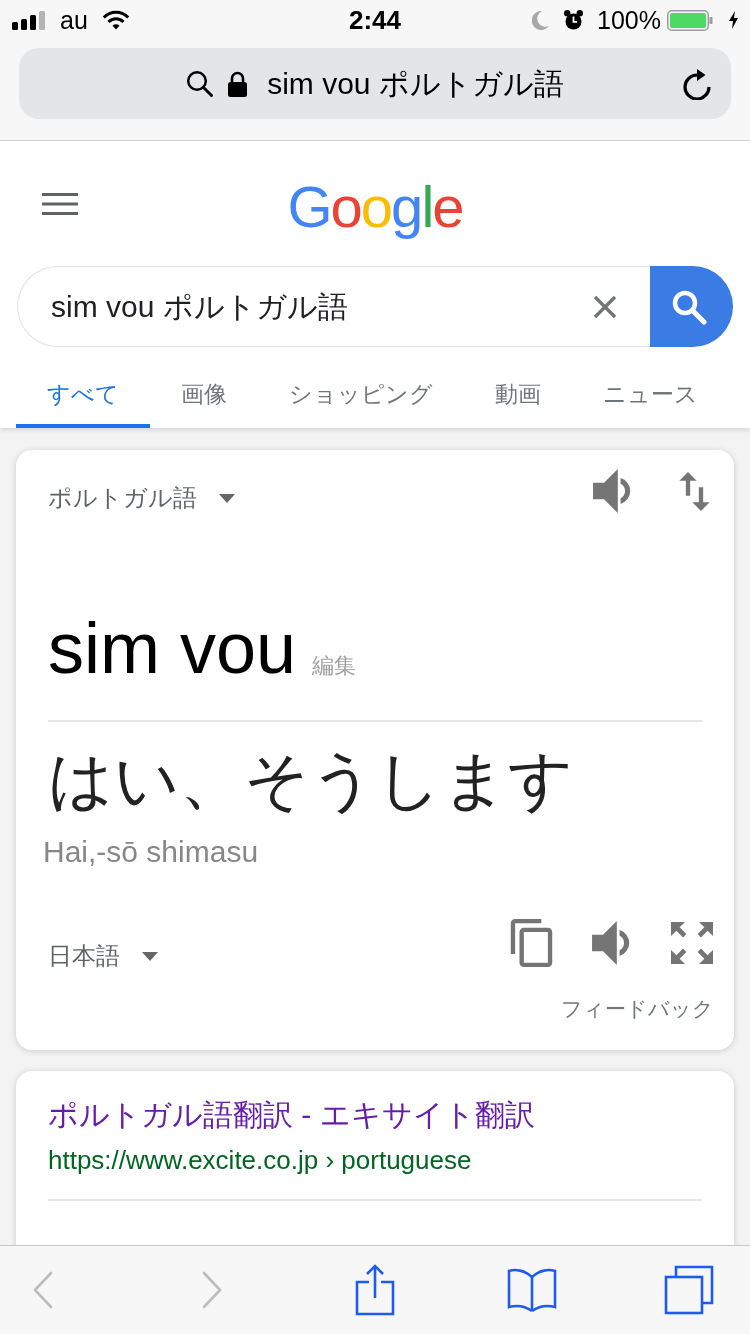 The height and width of the screenshot is (1334, 750). What do you see at coordinates (260, 1160) in the screenshot?
I see `result-url: https://www.excite.co.jp › portuguese` at bounding box center [260, 1160].